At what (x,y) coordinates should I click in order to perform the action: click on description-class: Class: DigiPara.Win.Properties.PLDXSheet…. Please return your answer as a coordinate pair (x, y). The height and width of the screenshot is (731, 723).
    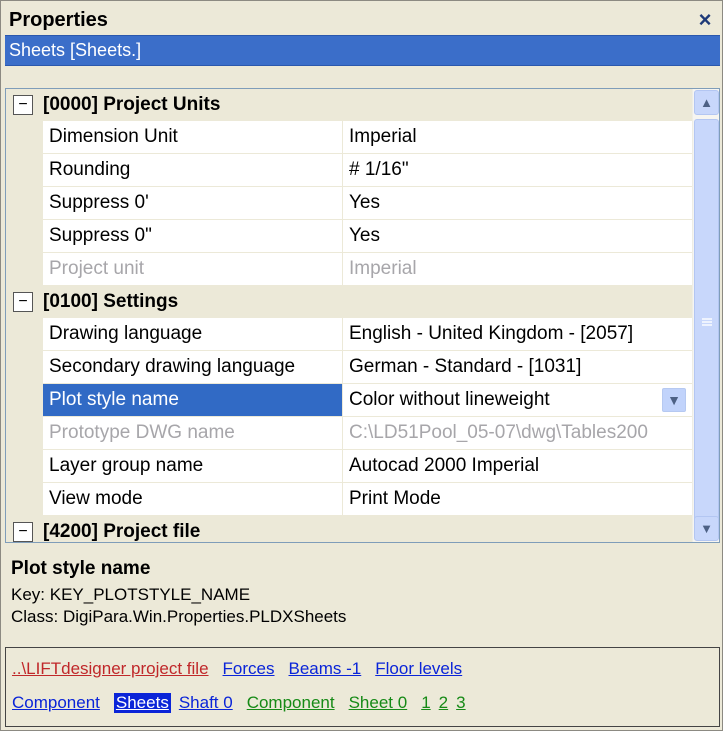
    Looking at the image, I should click on (179, 616).